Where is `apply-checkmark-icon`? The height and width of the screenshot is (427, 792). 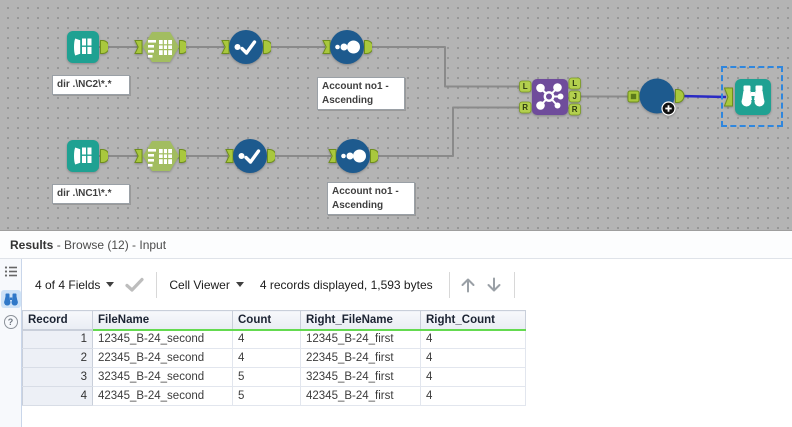 apply-checkmark-icon is located at coordinates (134, 284).